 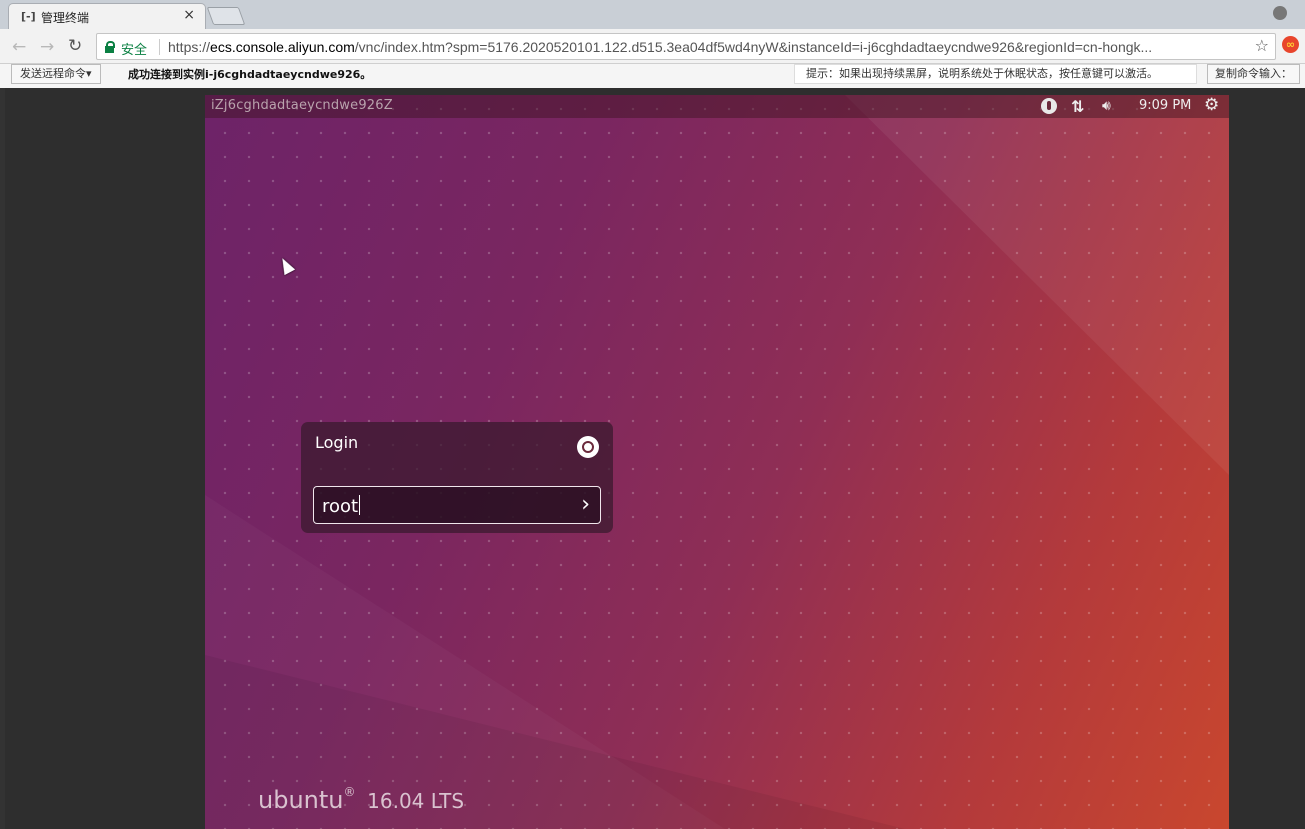 What do you see at coordinates (457, 505) in the screenshot?
I see `username-field: root ›` at bounding box center [457, 505].